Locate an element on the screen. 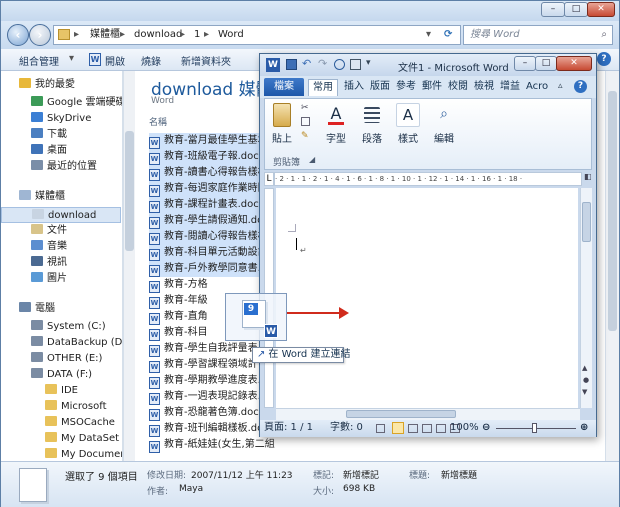 The height and width of the screenshot is (507, 620). nav-item: 文件 is located at coordinates (61, 231).